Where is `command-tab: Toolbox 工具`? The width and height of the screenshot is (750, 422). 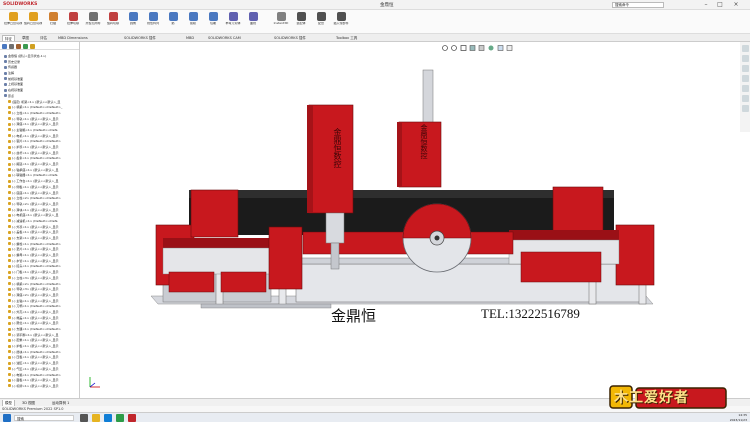 command-tab: Toolbox 工具 is located at coordinates (346, 38).